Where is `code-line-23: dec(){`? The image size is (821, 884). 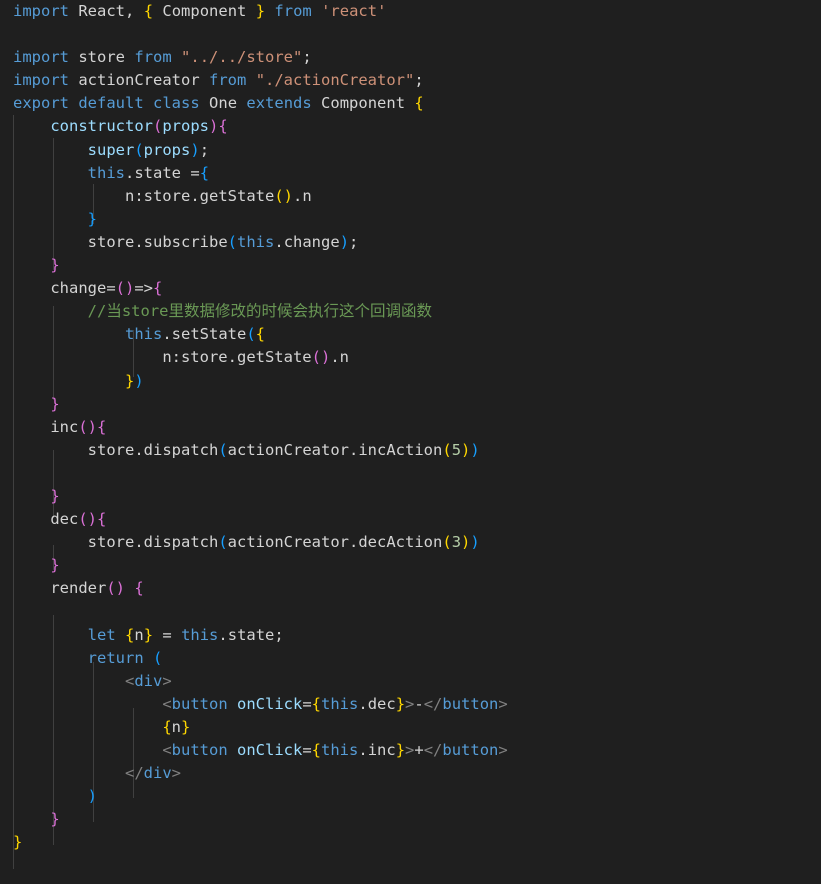 code-line-23: dec(){ is located at coordinates (410, 519).